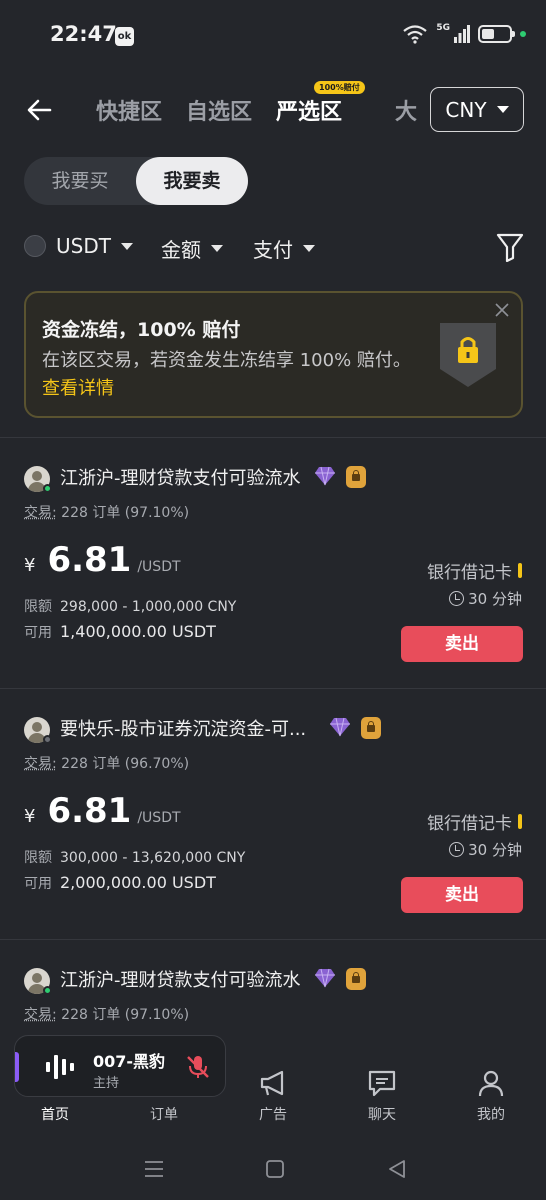  I want to click on trades-value: 228 订单 (96.70%), so click(125, 764).